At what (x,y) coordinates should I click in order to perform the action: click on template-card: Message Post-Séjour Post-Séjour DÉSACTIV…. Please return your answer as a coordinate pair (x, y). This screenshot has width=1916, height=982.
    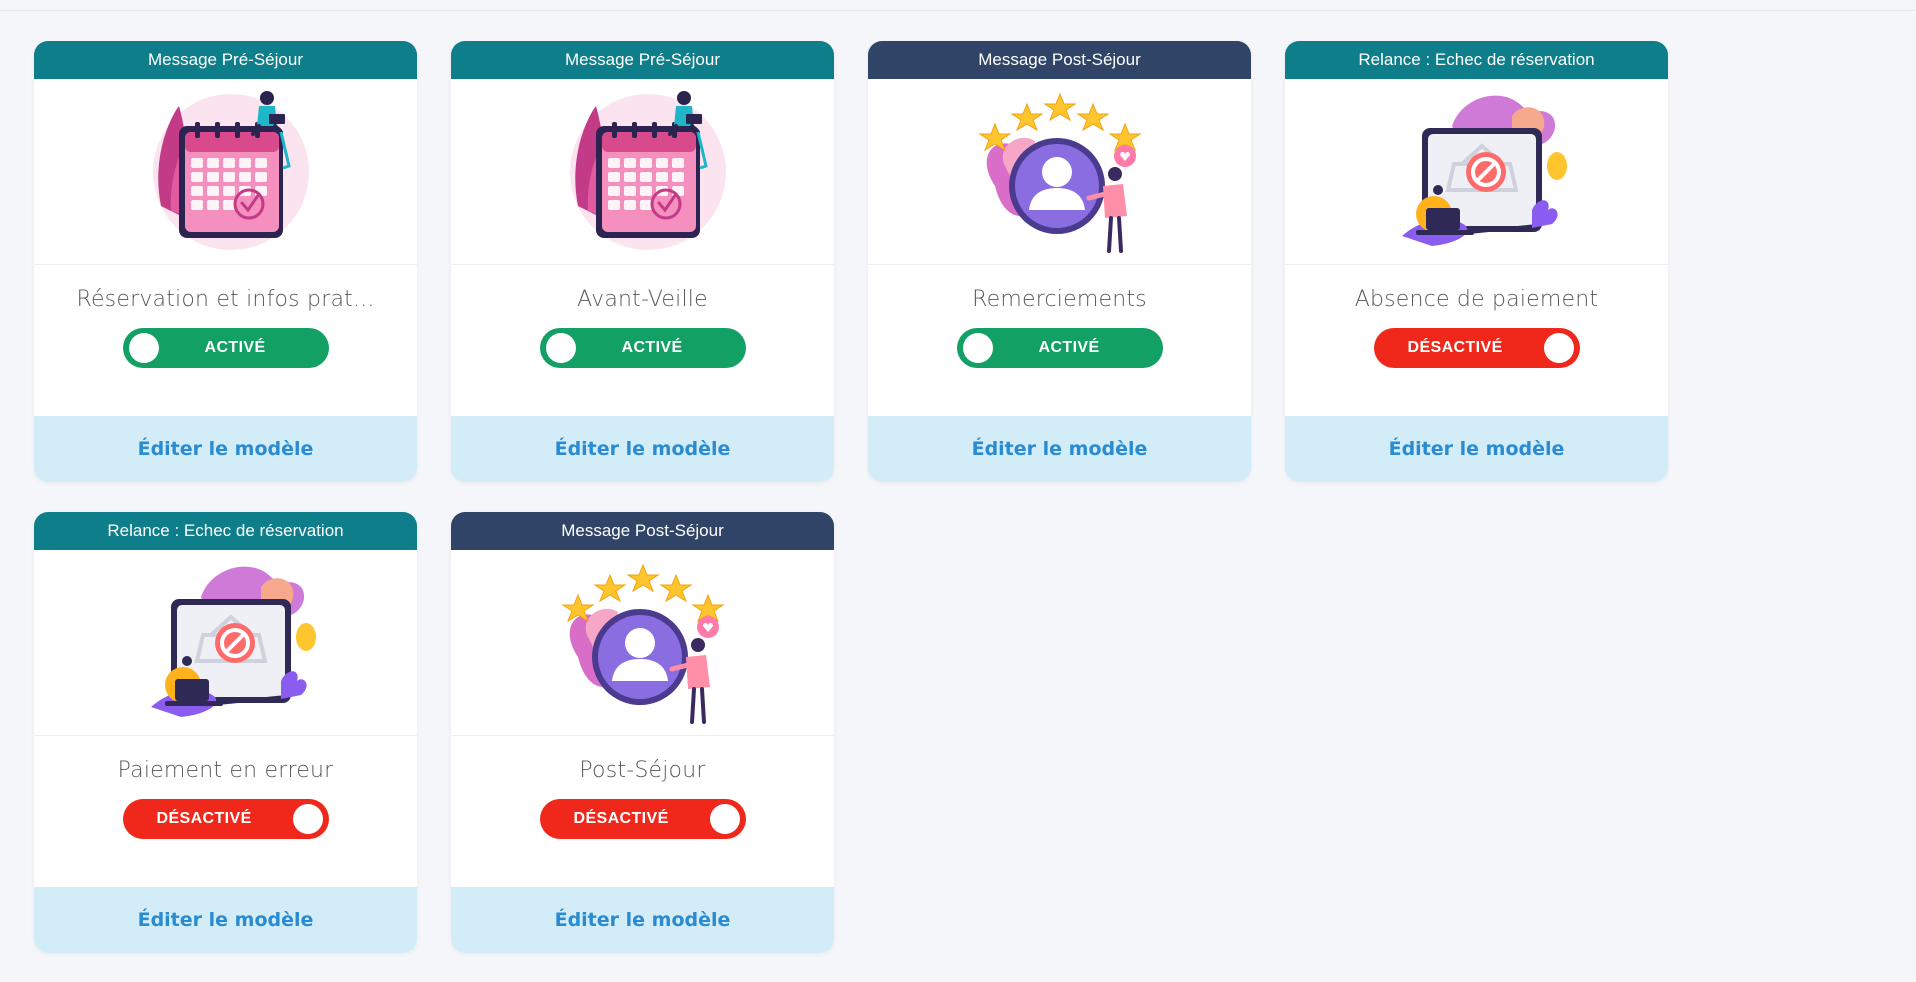
    Looking at the image, I should click on (642, 732).